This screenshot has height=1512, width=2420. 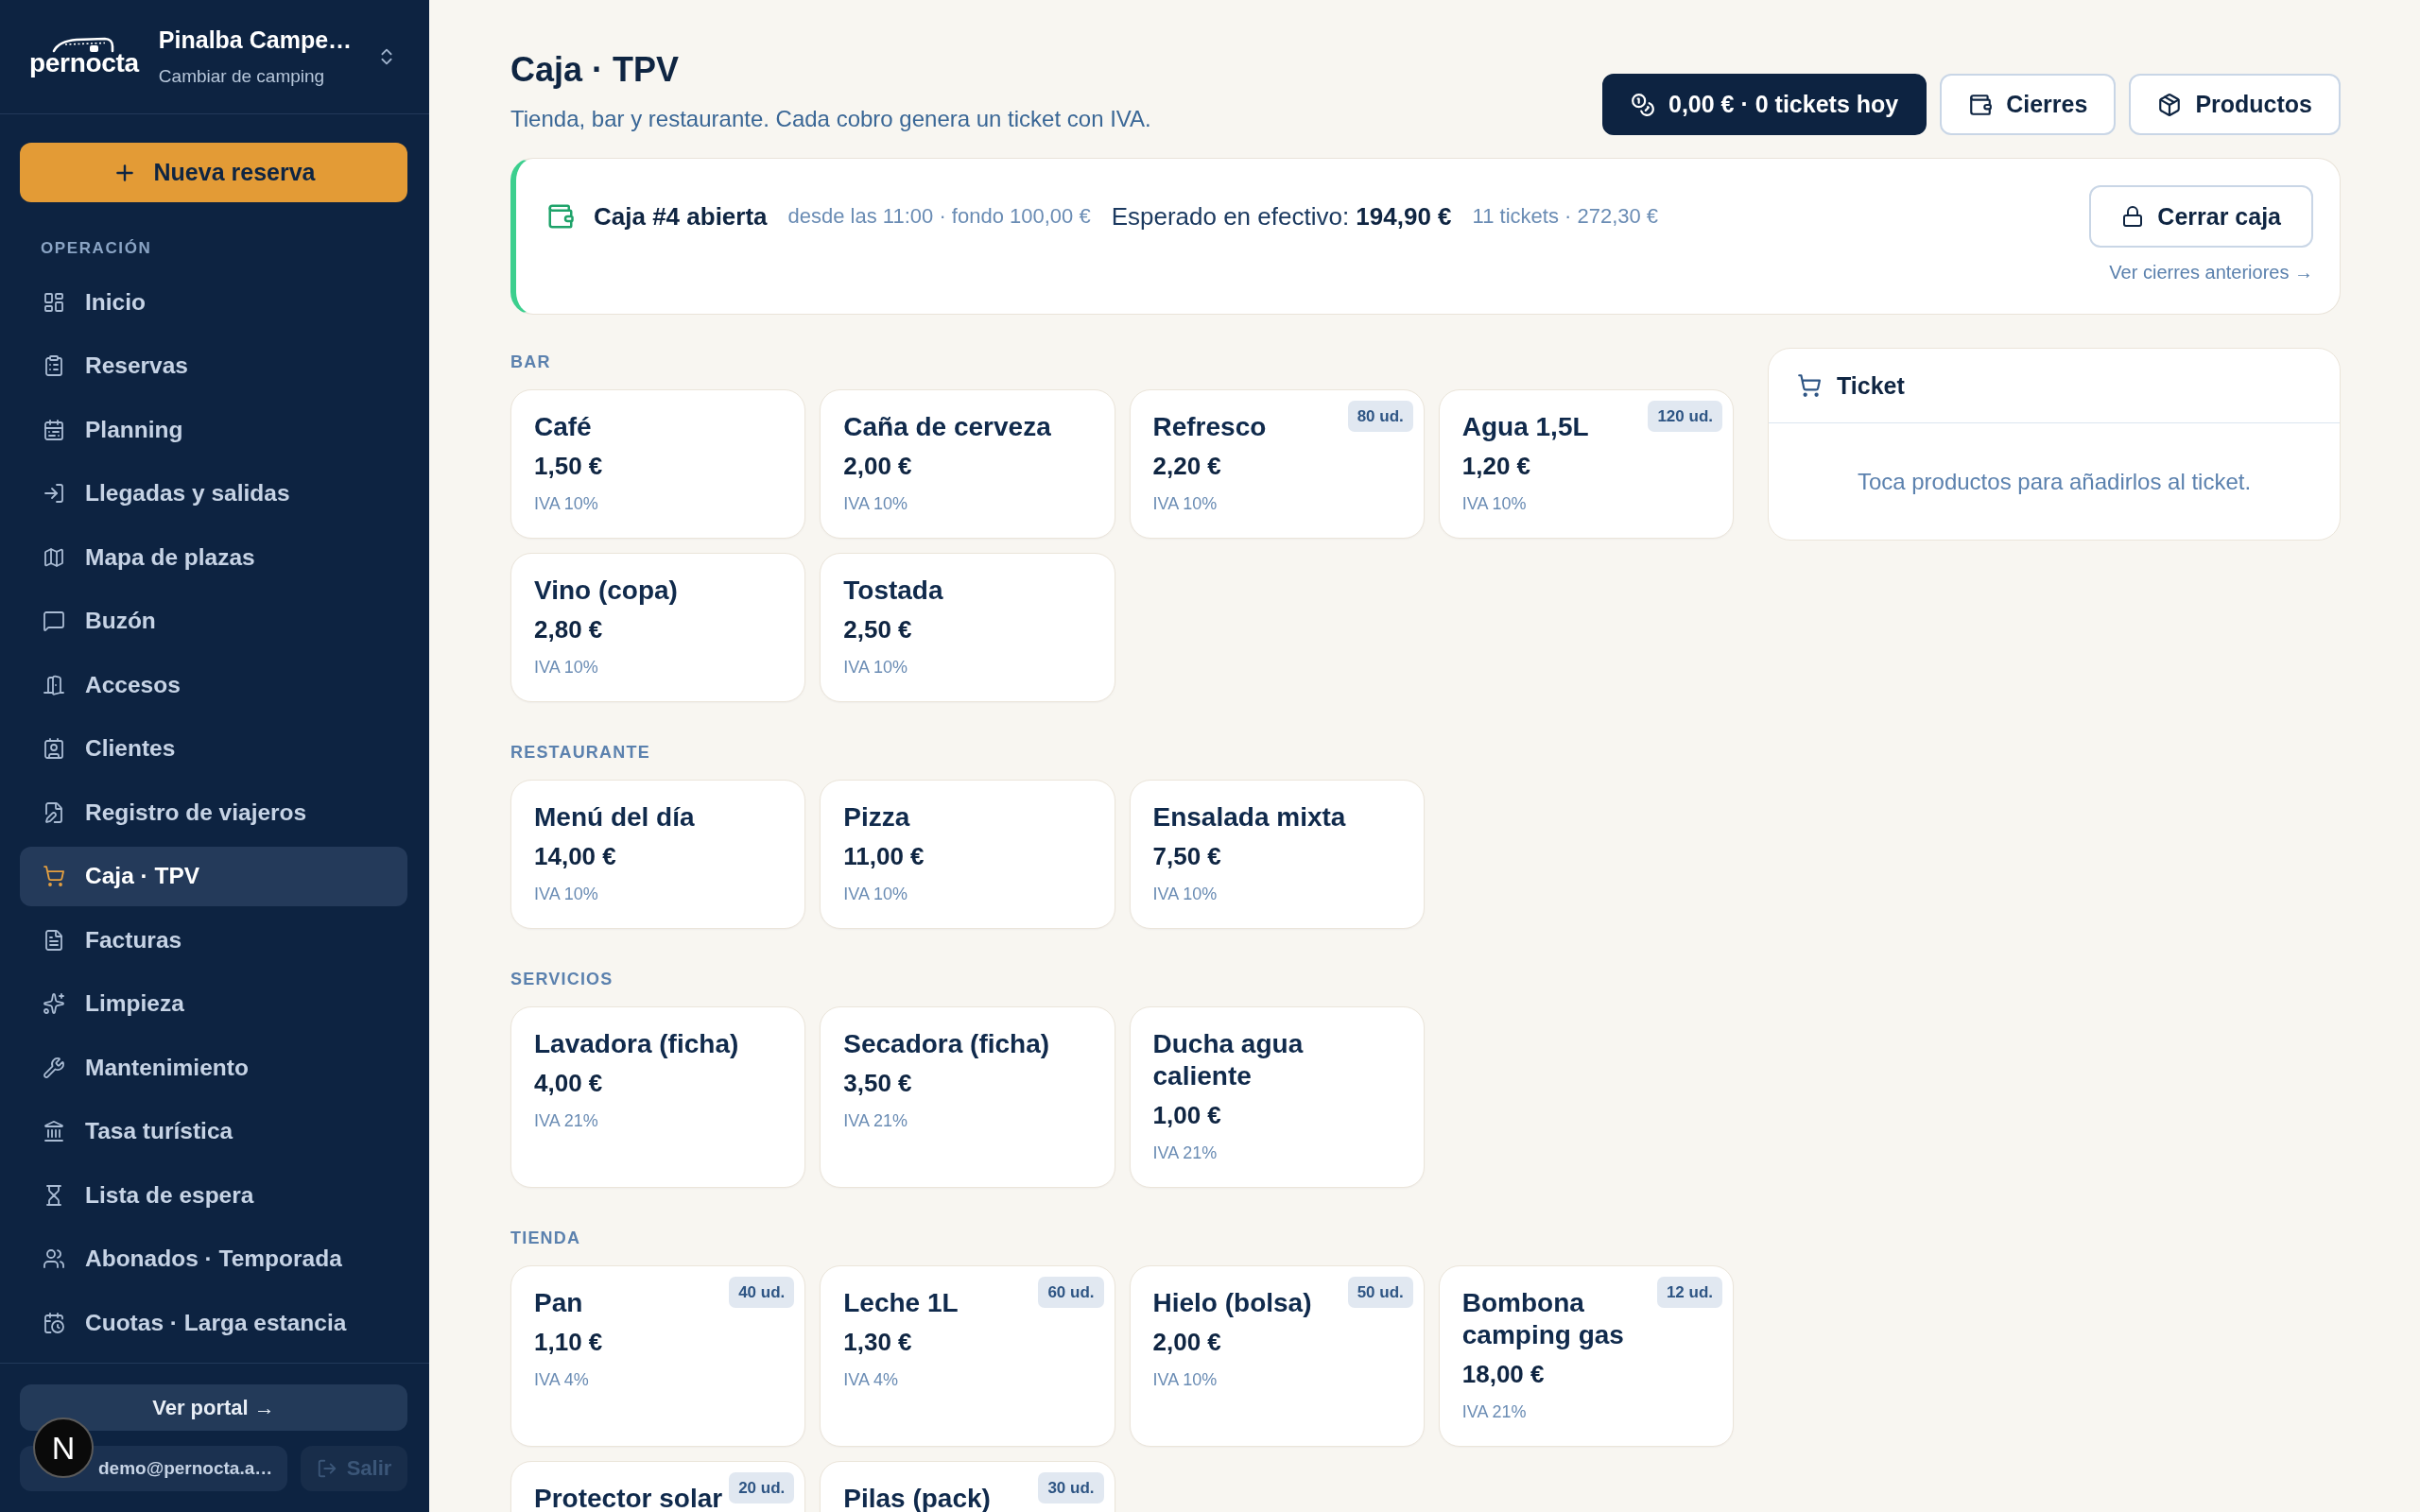 I want to click on wallet-icon, so click(x=560, y=216).